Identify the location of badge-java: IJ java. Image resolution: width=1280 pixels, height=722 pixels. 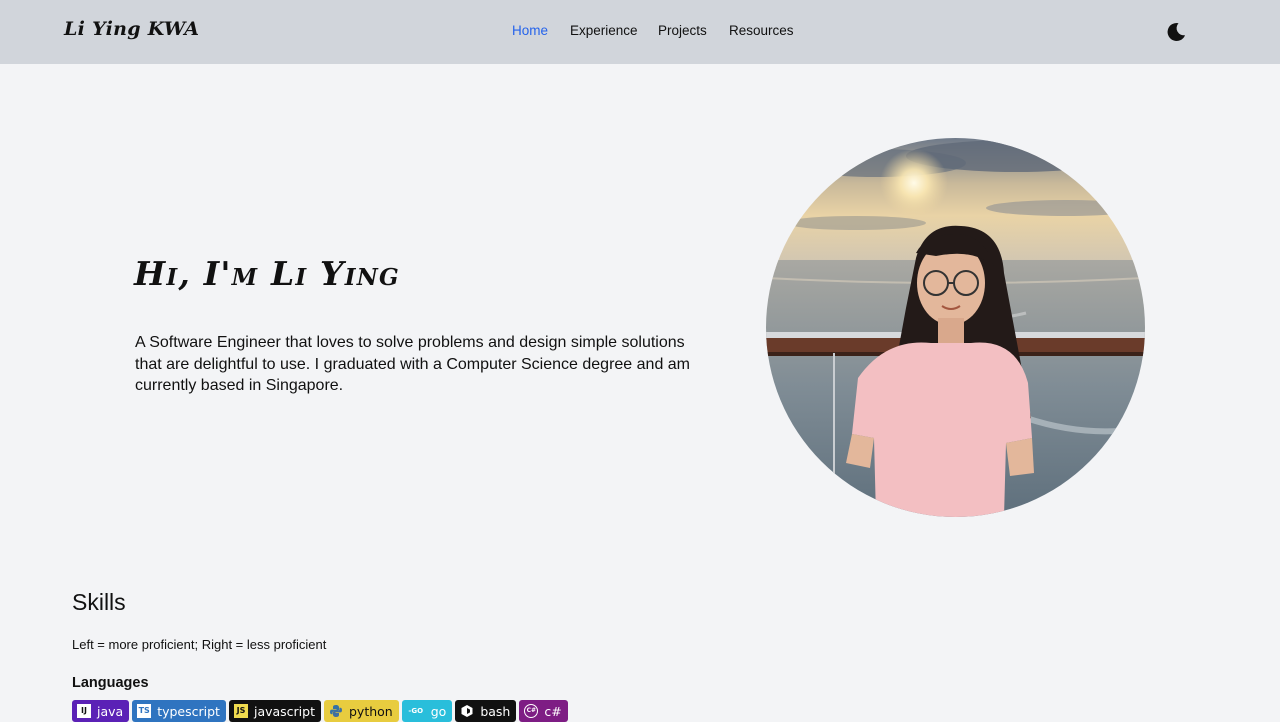
(101, 711).